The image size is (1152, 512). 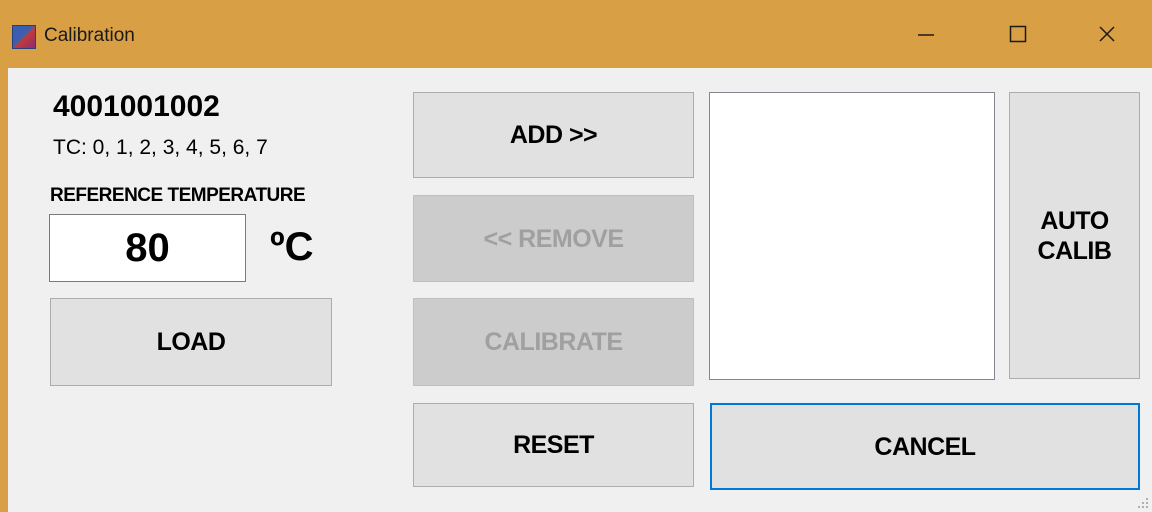 I want to click on resize-grip-icon, so click(x=1143, y=503).